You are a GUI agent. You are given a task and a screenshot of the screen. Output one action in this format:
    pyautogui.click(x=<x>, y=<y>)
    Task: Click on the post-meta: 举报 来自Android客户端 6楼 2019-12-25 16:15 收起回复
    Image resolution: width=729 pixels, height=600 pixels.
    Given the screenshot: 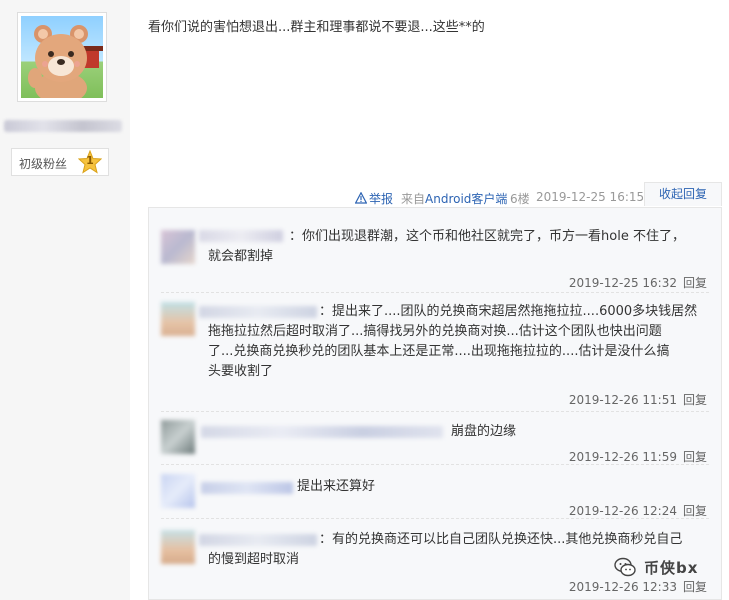 What is the action you would take?
    pyautogui.click(x=364, y=194)
    